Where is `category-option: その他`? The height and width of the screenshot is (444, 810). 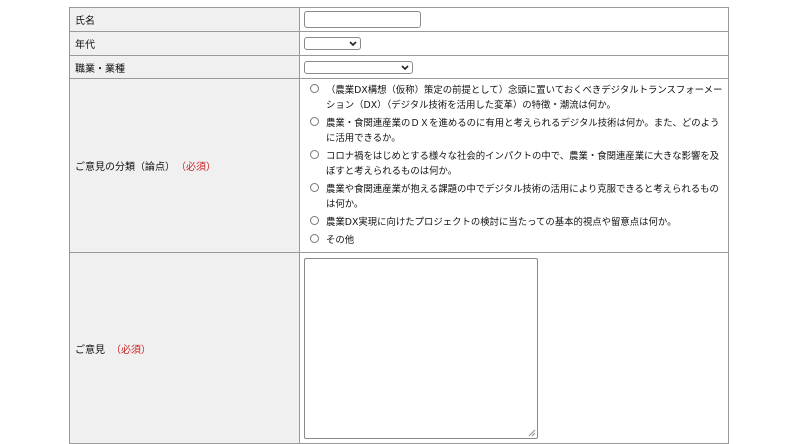 category-option: その他 is located at coordinates (519, 240).